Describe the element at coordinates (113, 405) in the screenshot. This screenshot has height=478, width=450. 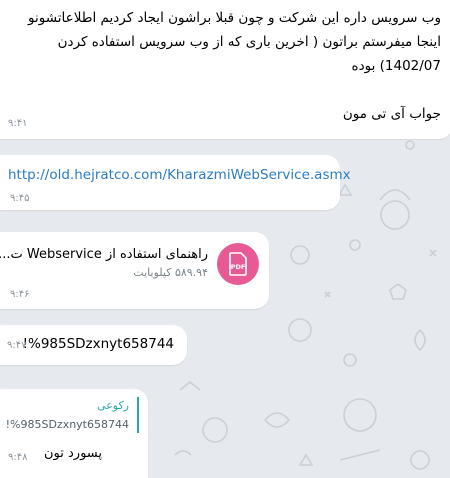
I see `reply-author: رکوعی` at that location.